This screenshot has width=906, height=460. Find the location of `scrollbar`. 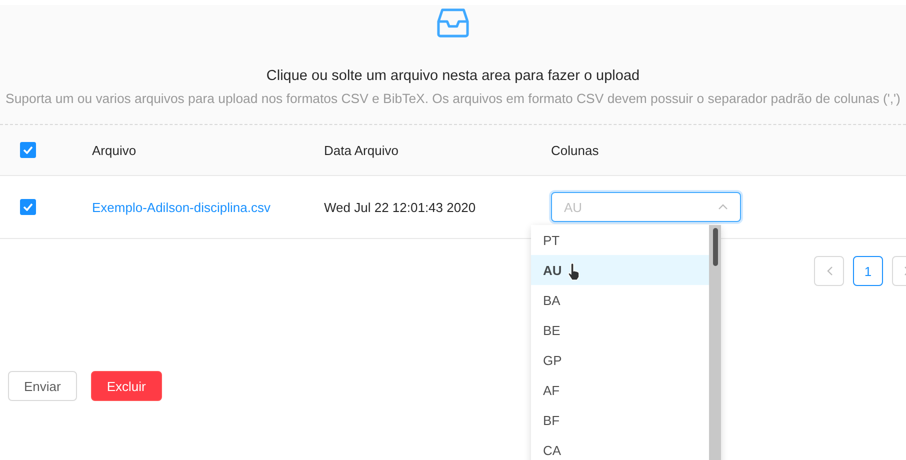

scrollbar is located at coordinates (715, 342).